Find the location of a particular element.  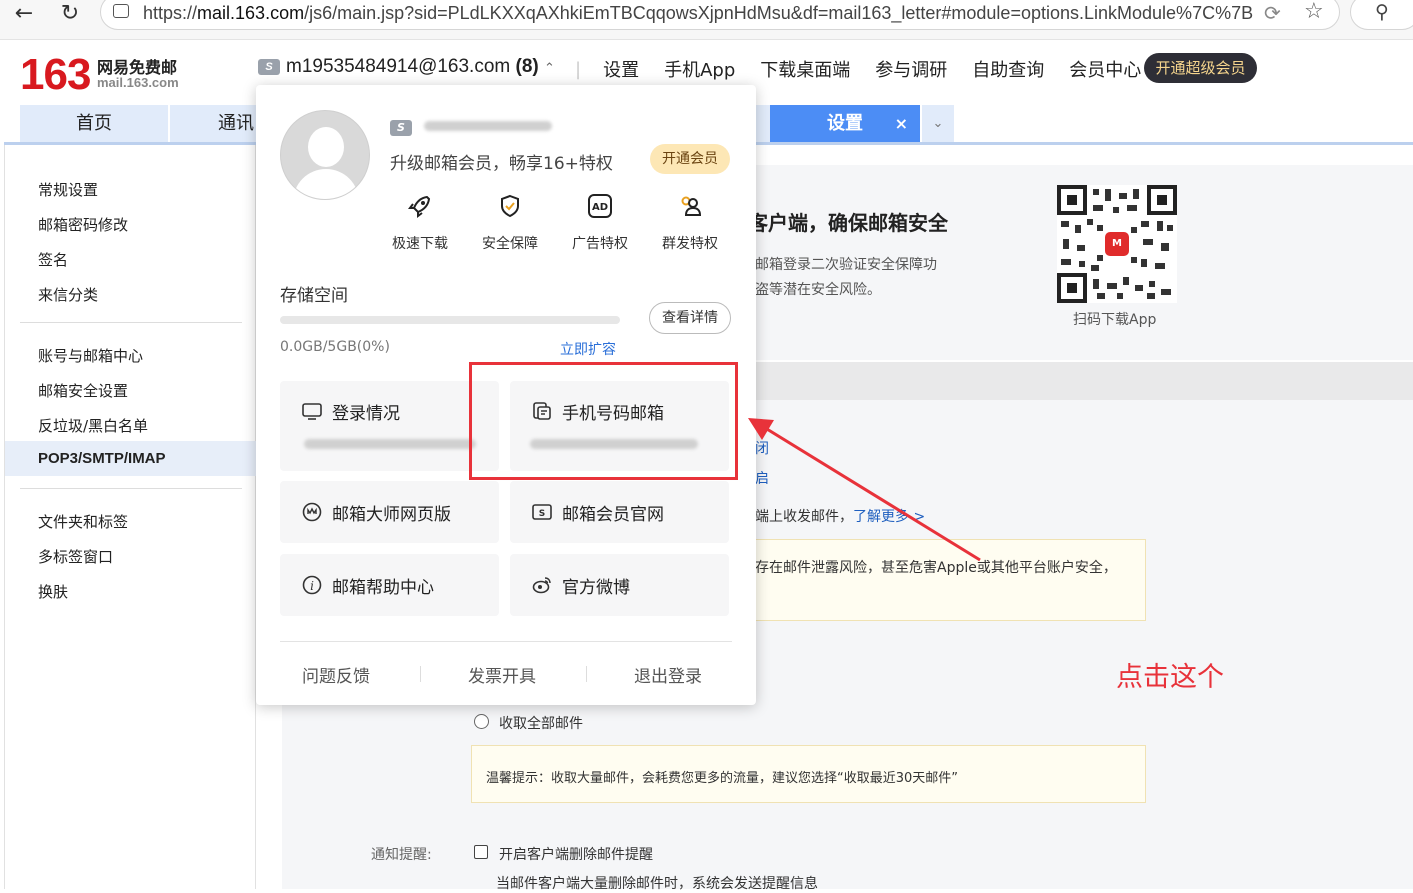

perk-label: 广告特权 is located at coordinates (600, 244).